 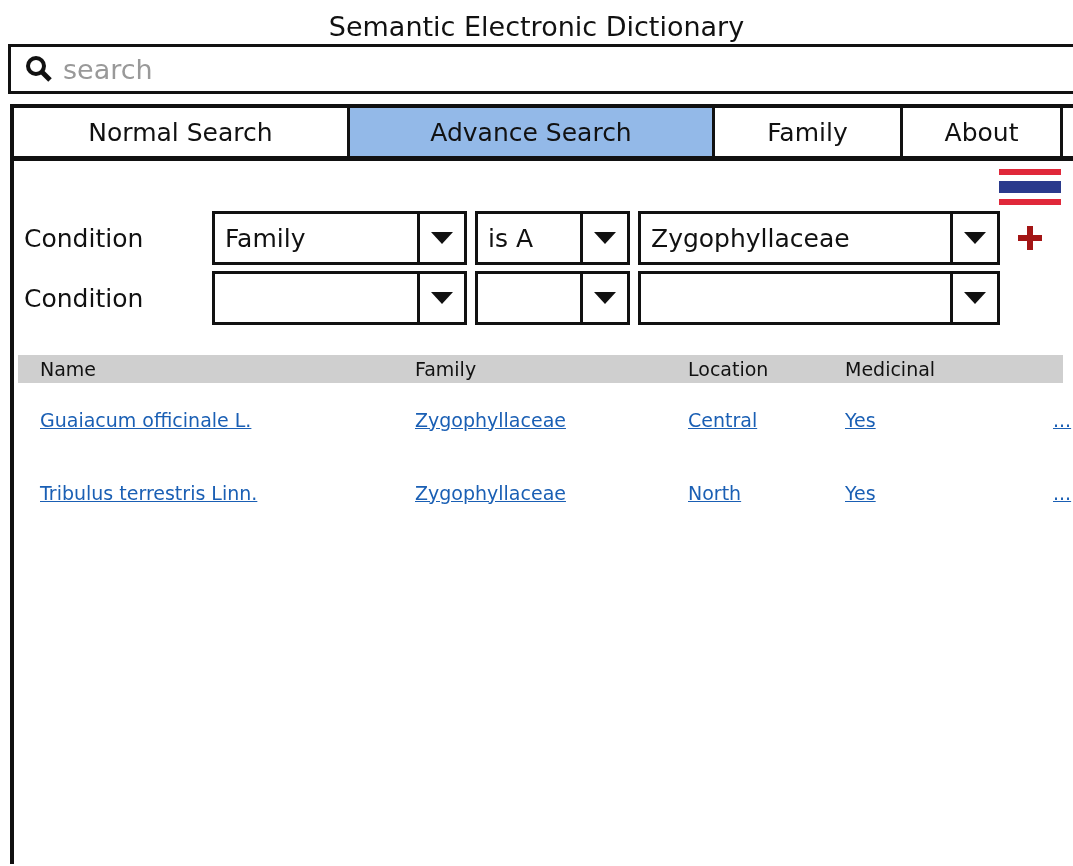 I want to click on table-link: Guaiacum officinale L., so click(x=146, y=419).